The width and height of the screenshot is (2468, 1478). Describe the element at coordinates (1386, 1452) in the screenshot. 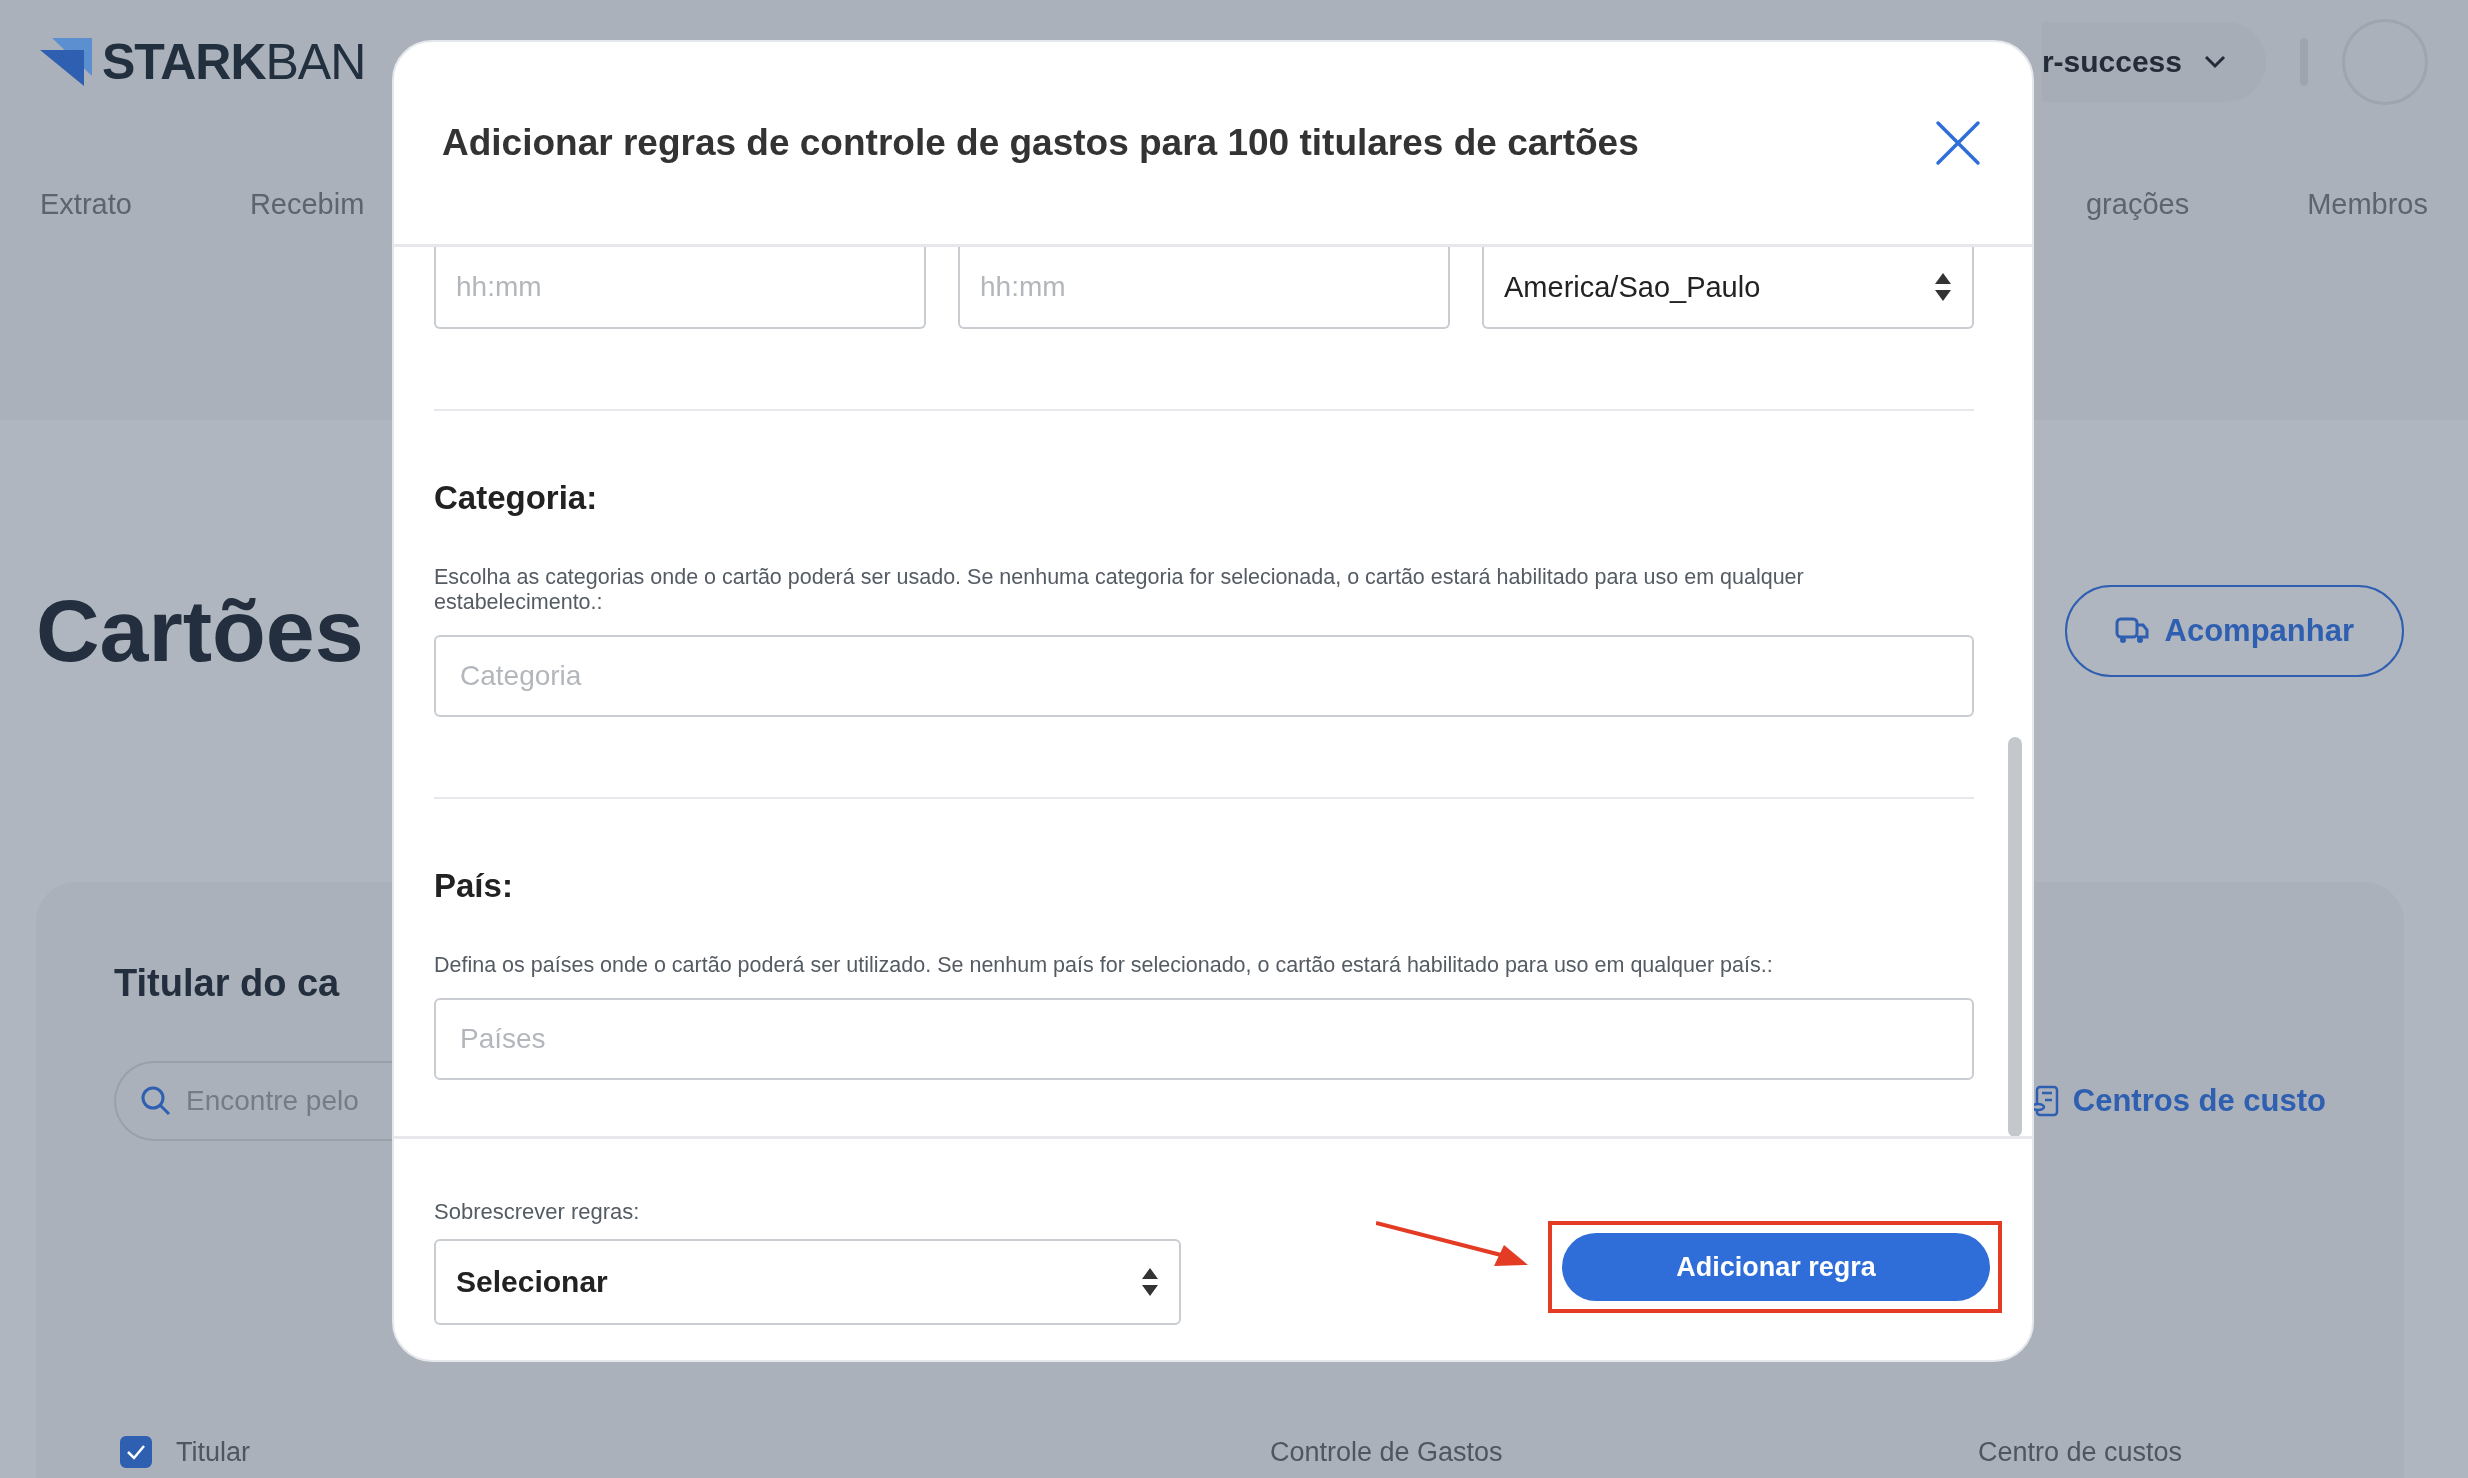

I see `column-header: Controle de Gastos` at that location.